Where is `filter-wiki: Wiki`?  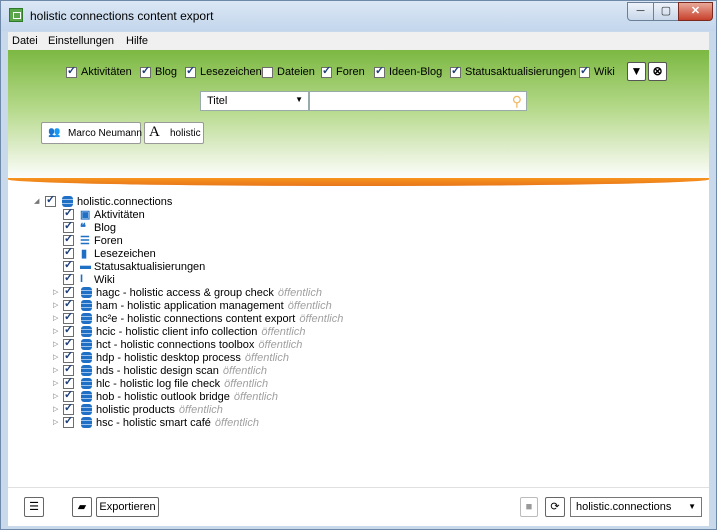
filter-wiki: Wiki is located at coordinates (597, 71).